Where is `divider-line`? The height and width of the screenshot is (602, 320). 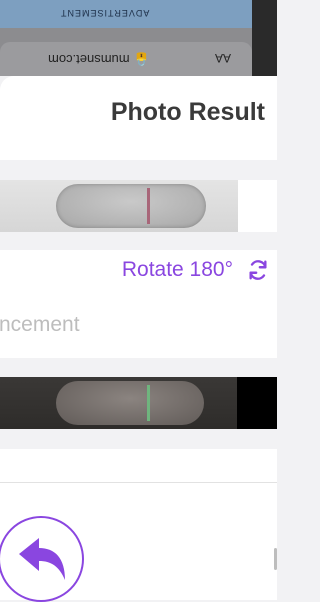 divider-line is located at coordinates (138, 482).